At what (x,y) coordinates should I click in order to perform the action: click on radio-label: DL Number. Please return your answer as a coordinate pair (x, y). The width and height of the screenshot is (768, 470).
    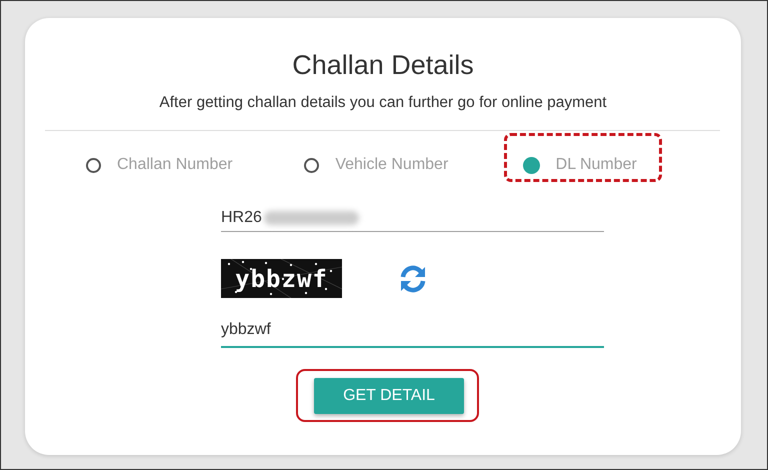
    Looking at the image, I should click on (596, 165).